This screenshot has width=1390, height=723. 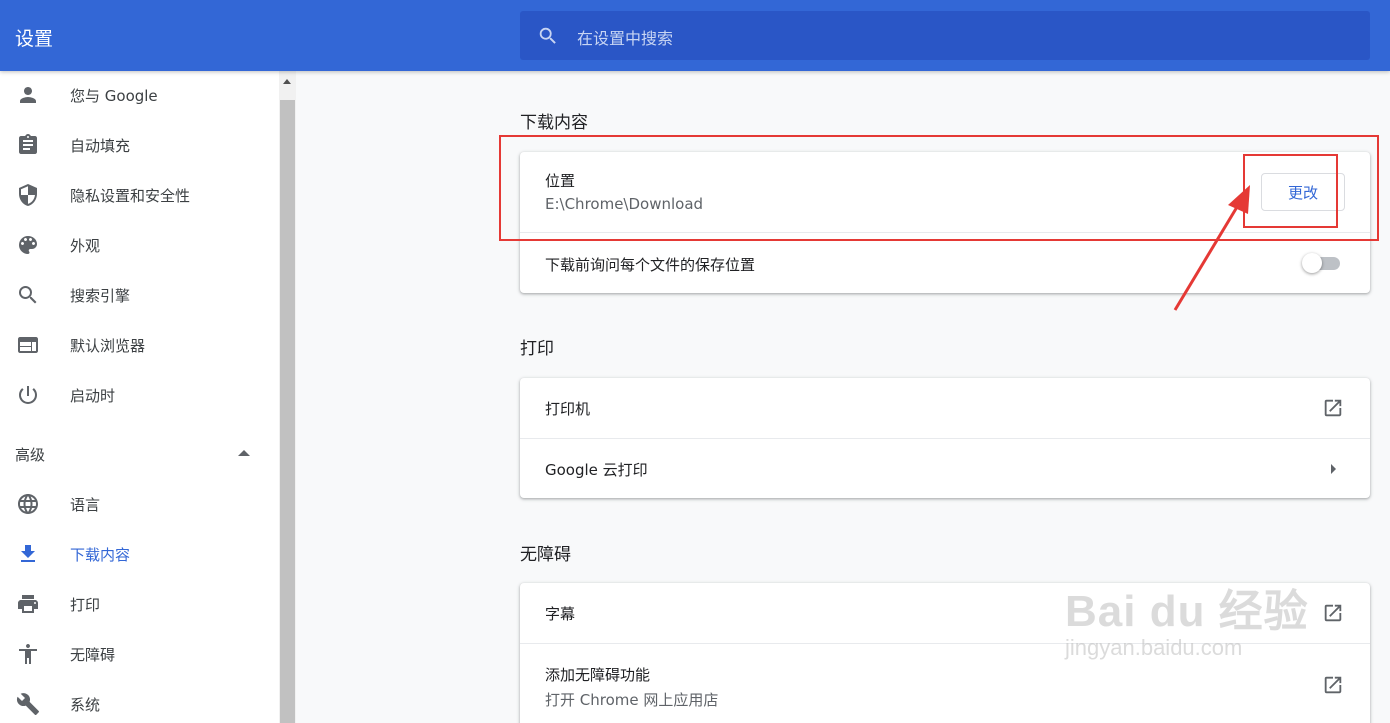 What do you see at coordinates (27, 395) in the screenshot?
I see `power-icon` at bounding box center [27, 395].